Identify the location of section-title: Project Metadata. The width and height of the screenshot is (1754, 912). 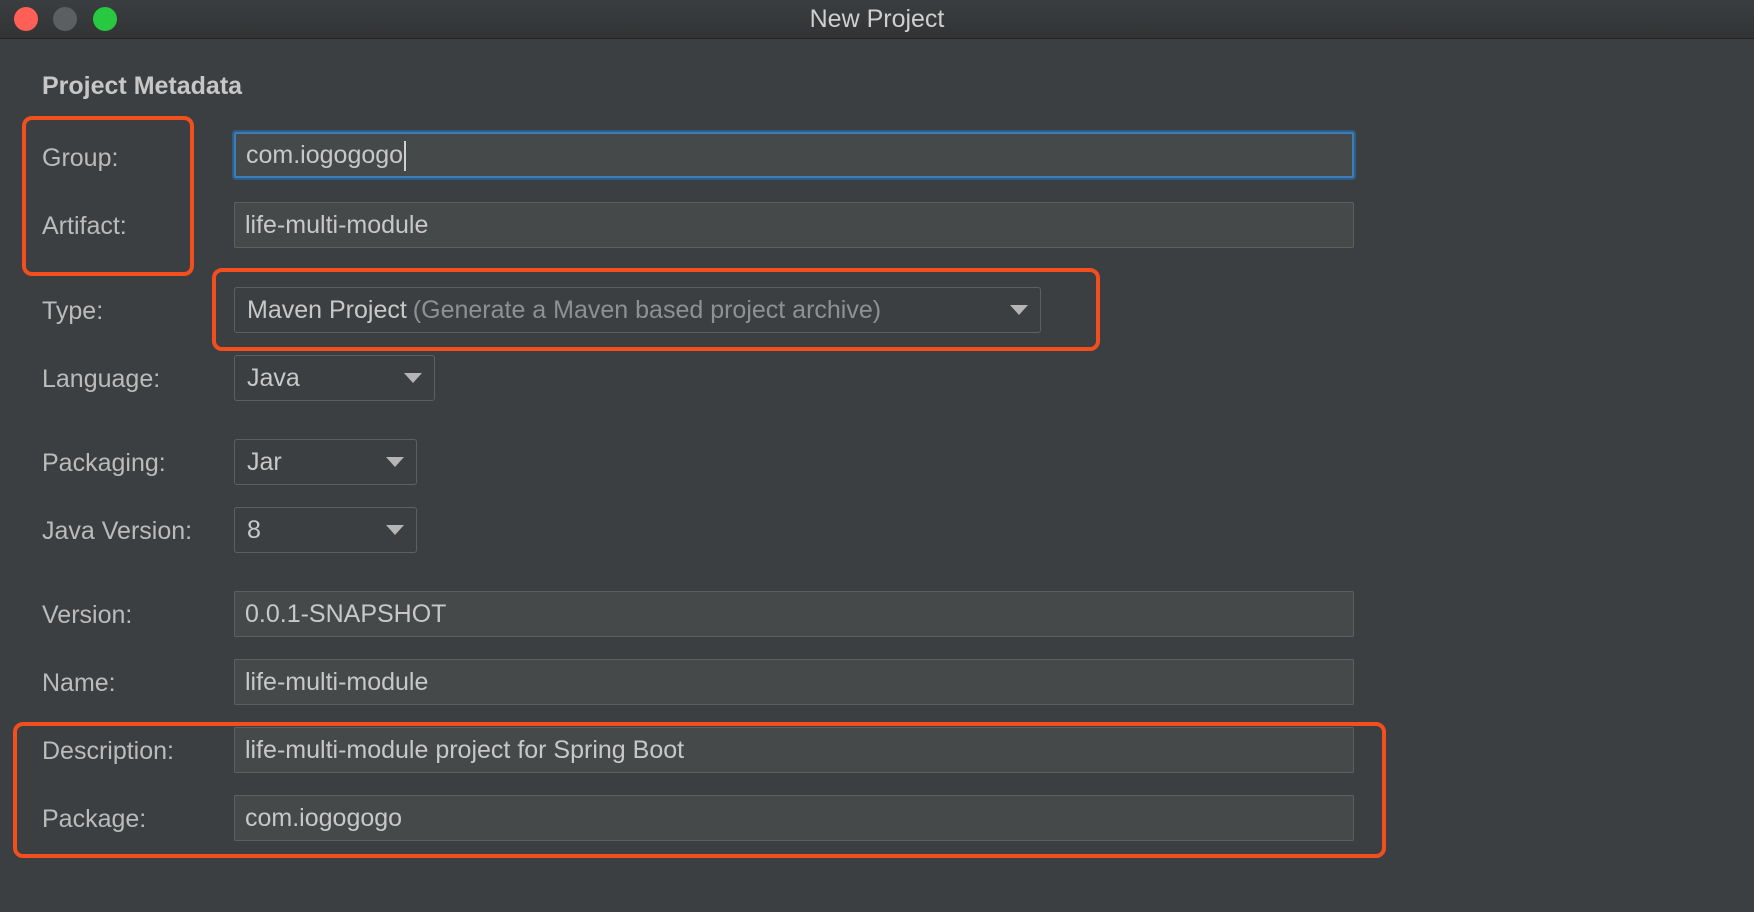
(142, 86).